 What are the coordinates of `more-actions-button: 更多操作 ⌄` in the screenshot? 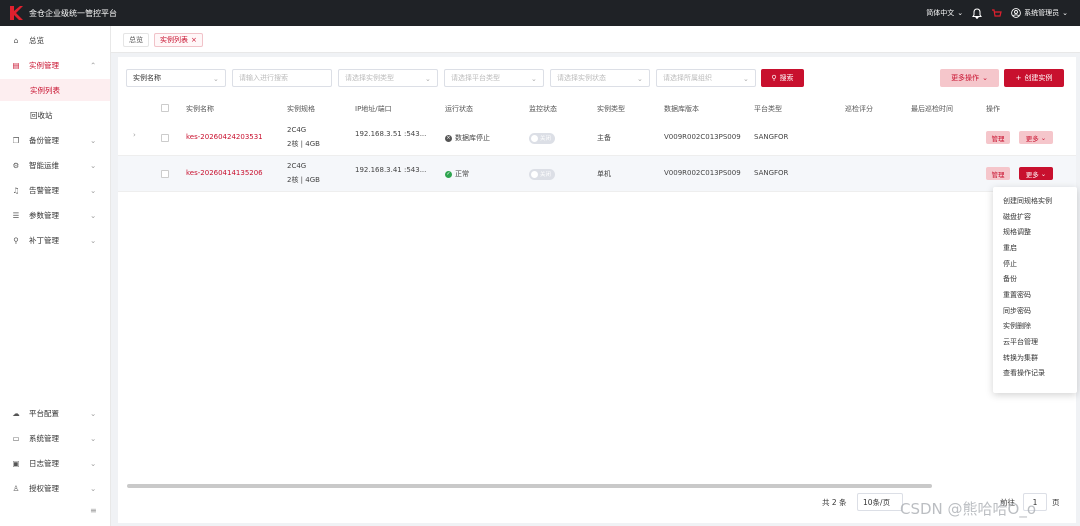 It's located at (969, 78).